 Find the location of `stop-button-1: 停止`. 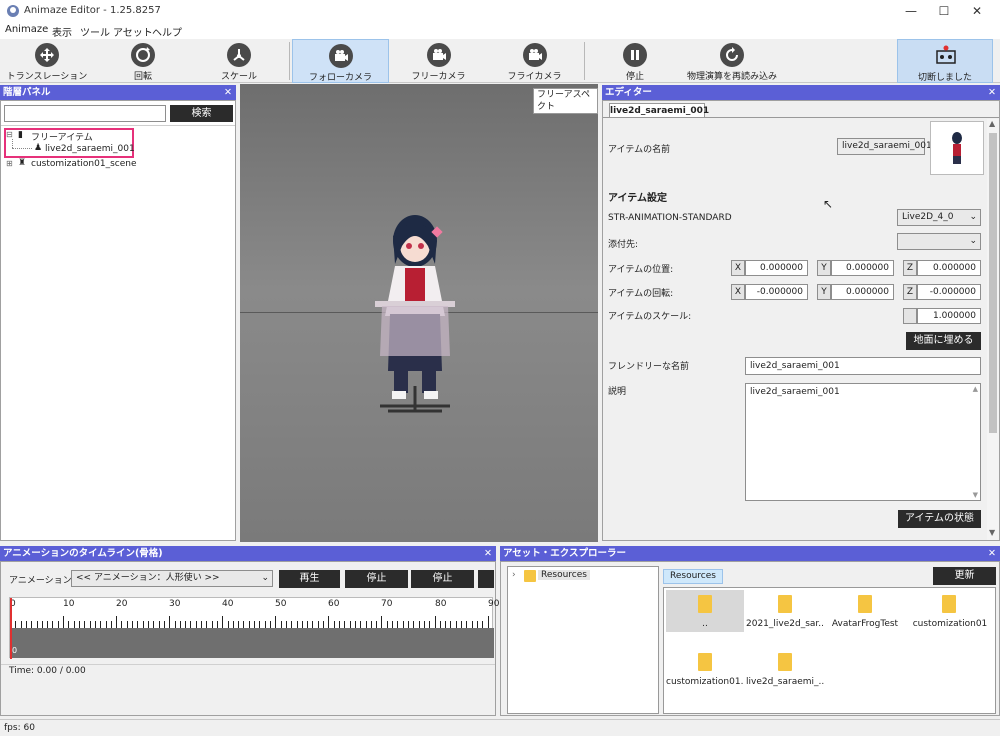

stop-button-1: 停止 is located at coordinates (376, 579).